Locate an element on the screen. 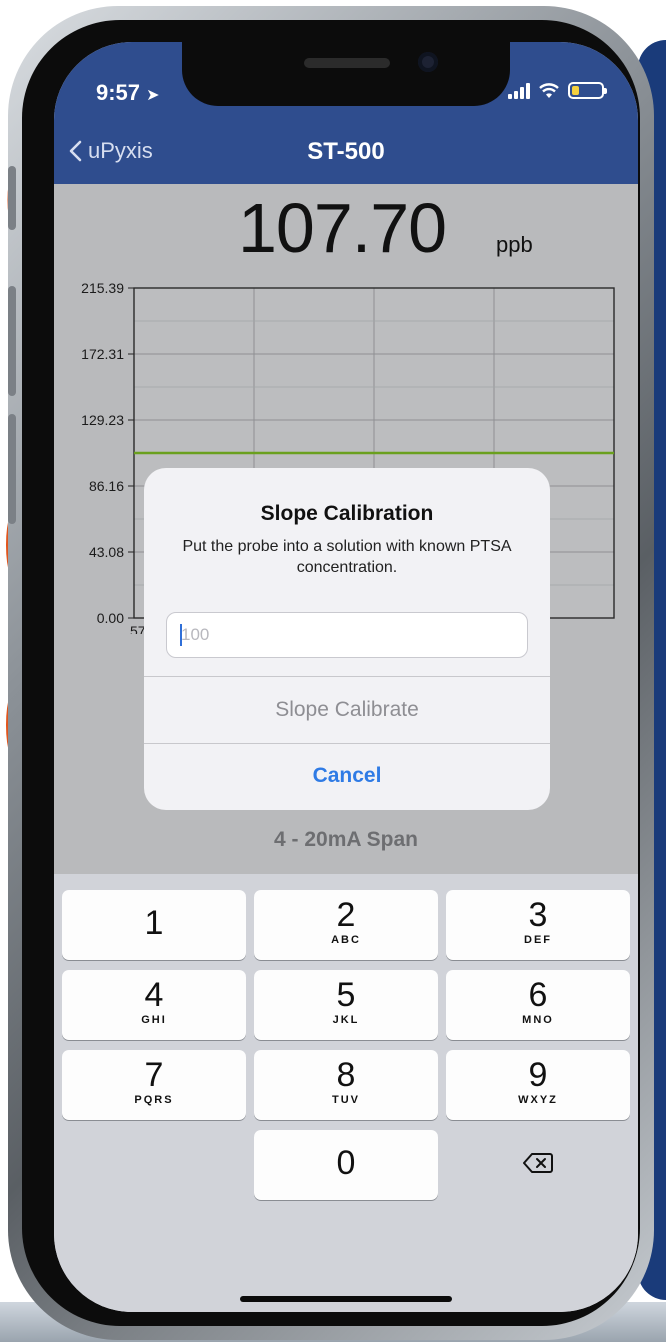 This screenshot has height=1342, width=666. concentration-input is located at coordinates (347, 635).